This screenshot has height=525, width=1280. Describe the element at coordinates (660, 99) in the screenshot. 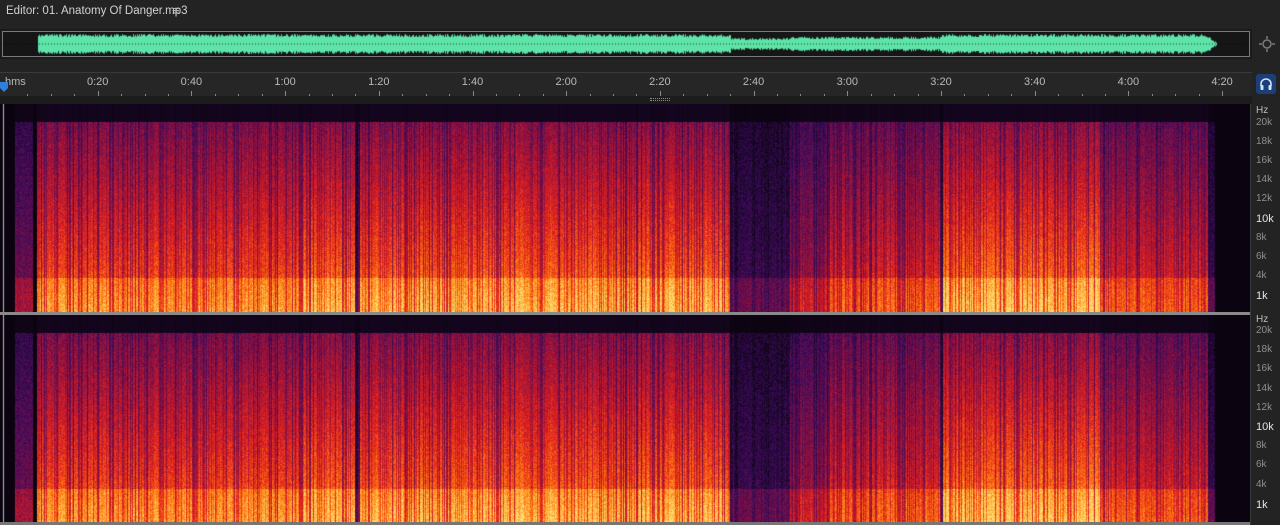

I see `resize-grip-icon` at that location.